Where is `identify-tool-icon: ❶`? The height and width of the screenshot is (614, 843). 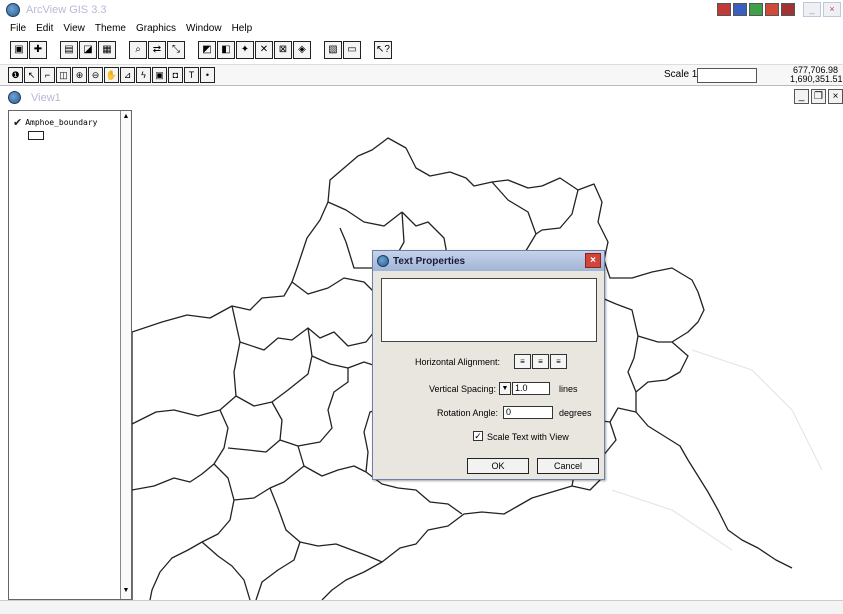
identify-tool-icon: ❶ is located at coordinates (15, 75).